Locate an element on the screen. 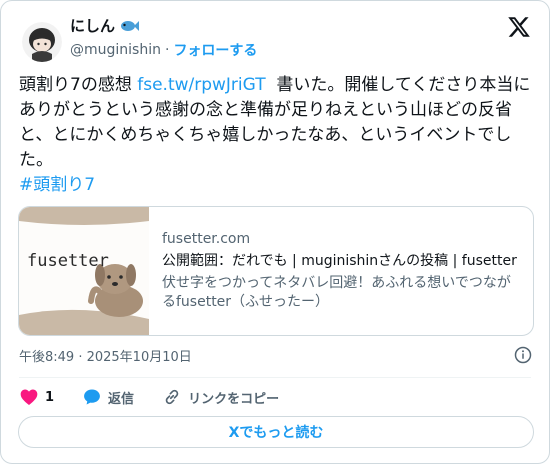 The image size is (550, 464). link-chain-icon is located at coordinates (172, 397).